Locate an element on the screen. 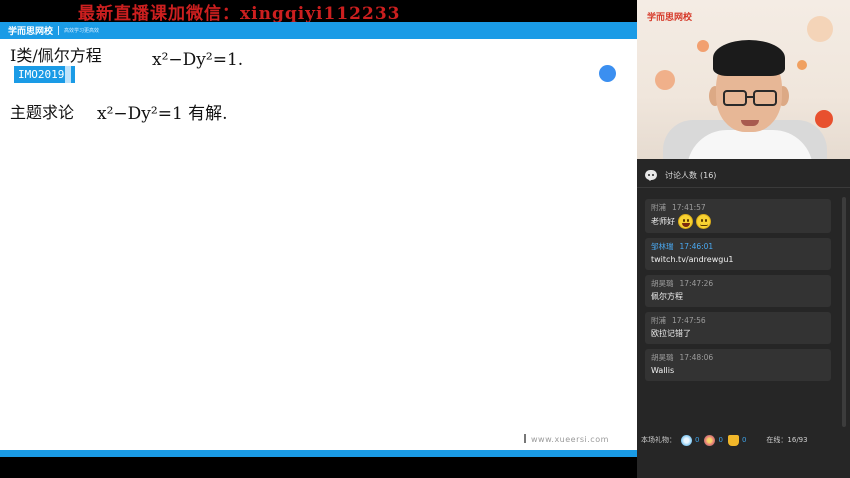 This screenshot has width=850, height=478. snowflake-icon is located at coordinates (686, 440).